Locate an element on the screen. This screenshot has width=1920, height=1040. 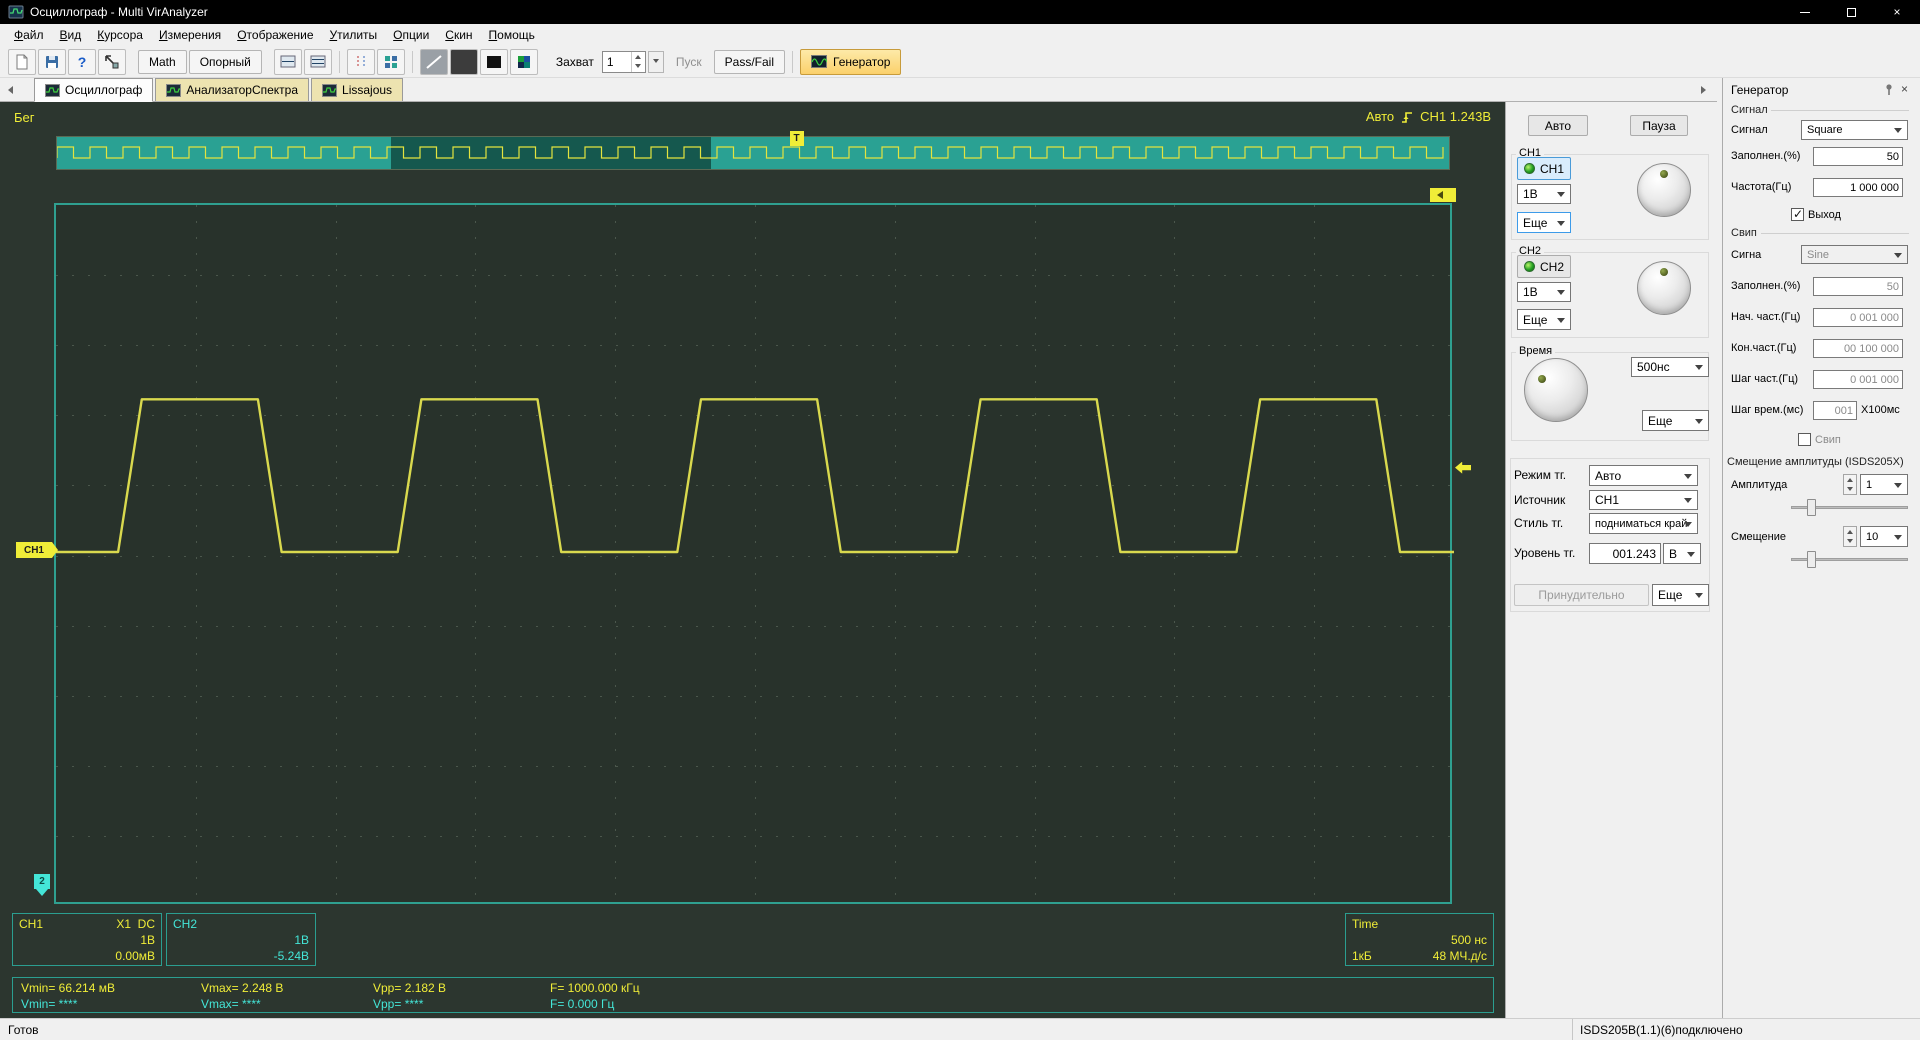
display-single-button is located at coordinates (287, 61).